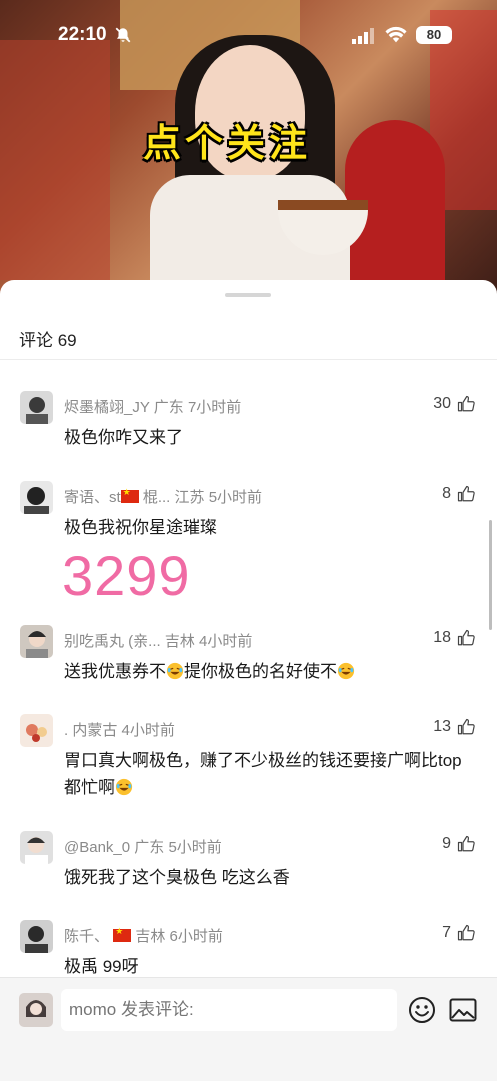 The image size is (497, 1081). I want to click on like-count: 7, so click(446, 932).